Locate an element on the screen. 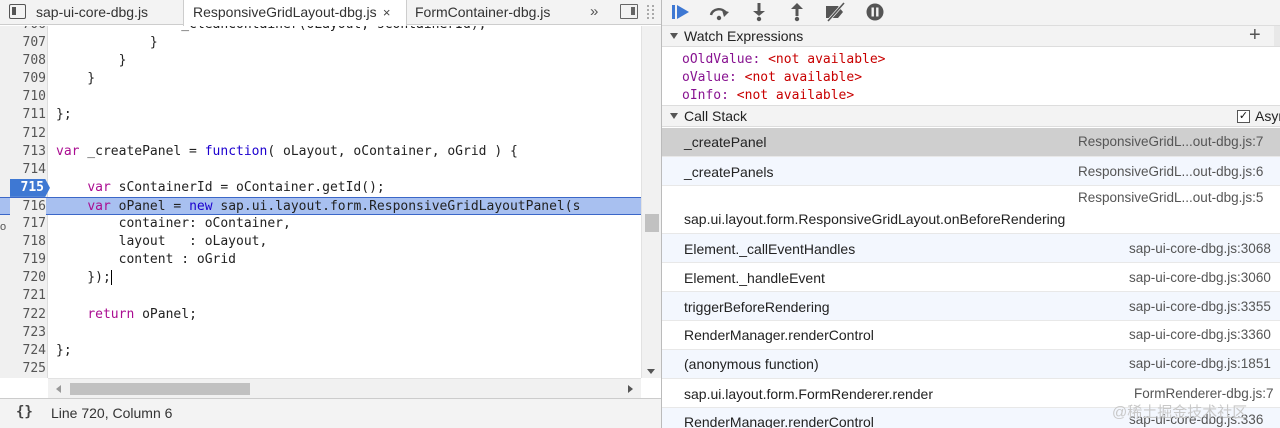 The image size is (1280, 428). async-checkbox: ✓ is located at coordinates (1243, 116).